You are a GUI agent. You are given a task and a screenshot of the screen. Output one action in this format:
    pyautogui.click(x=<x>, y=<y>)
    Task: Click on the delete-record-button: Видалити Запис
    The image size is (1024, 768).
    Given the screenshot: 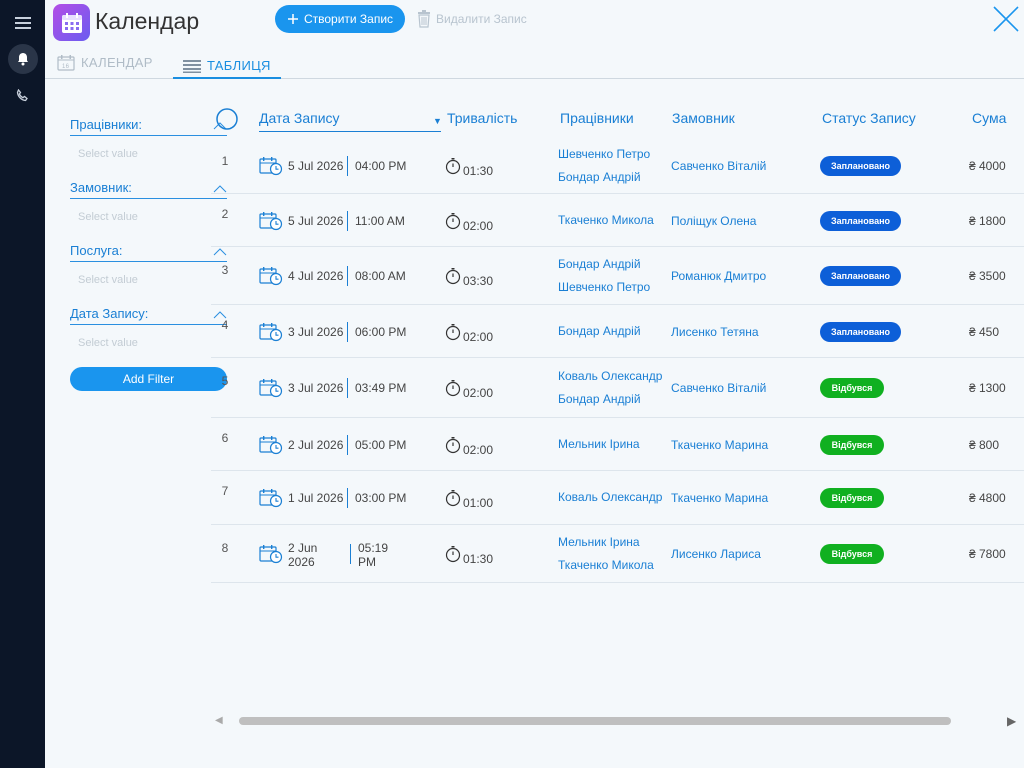 What is the action you would take?
    pyautogui.click(x=472, y=19)
    